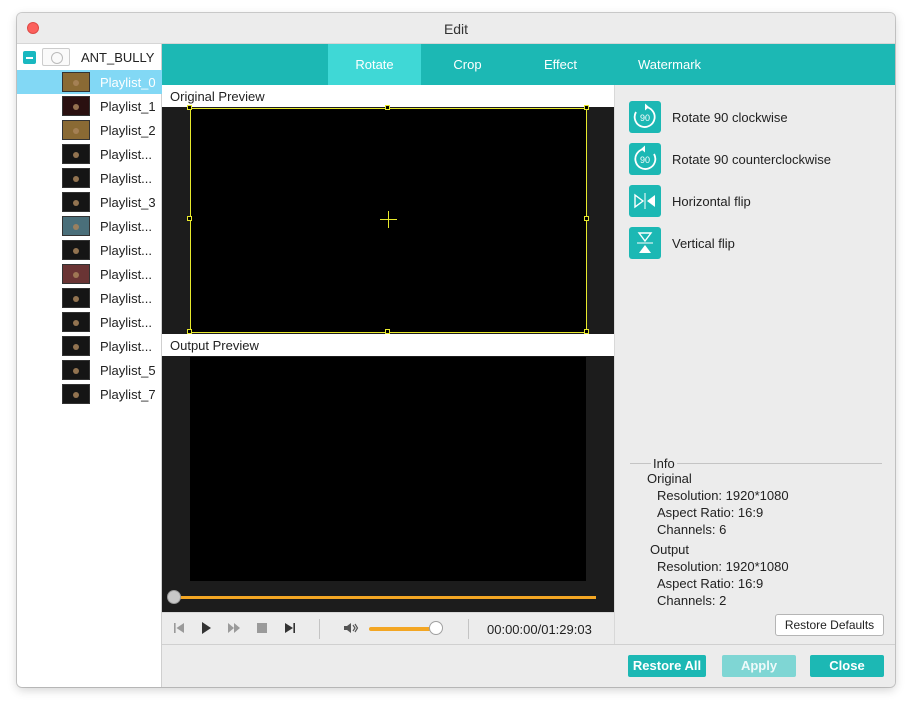  Describe the element at coordinates (436, 628) in the screenshot. I see `volume-handle` at that location.